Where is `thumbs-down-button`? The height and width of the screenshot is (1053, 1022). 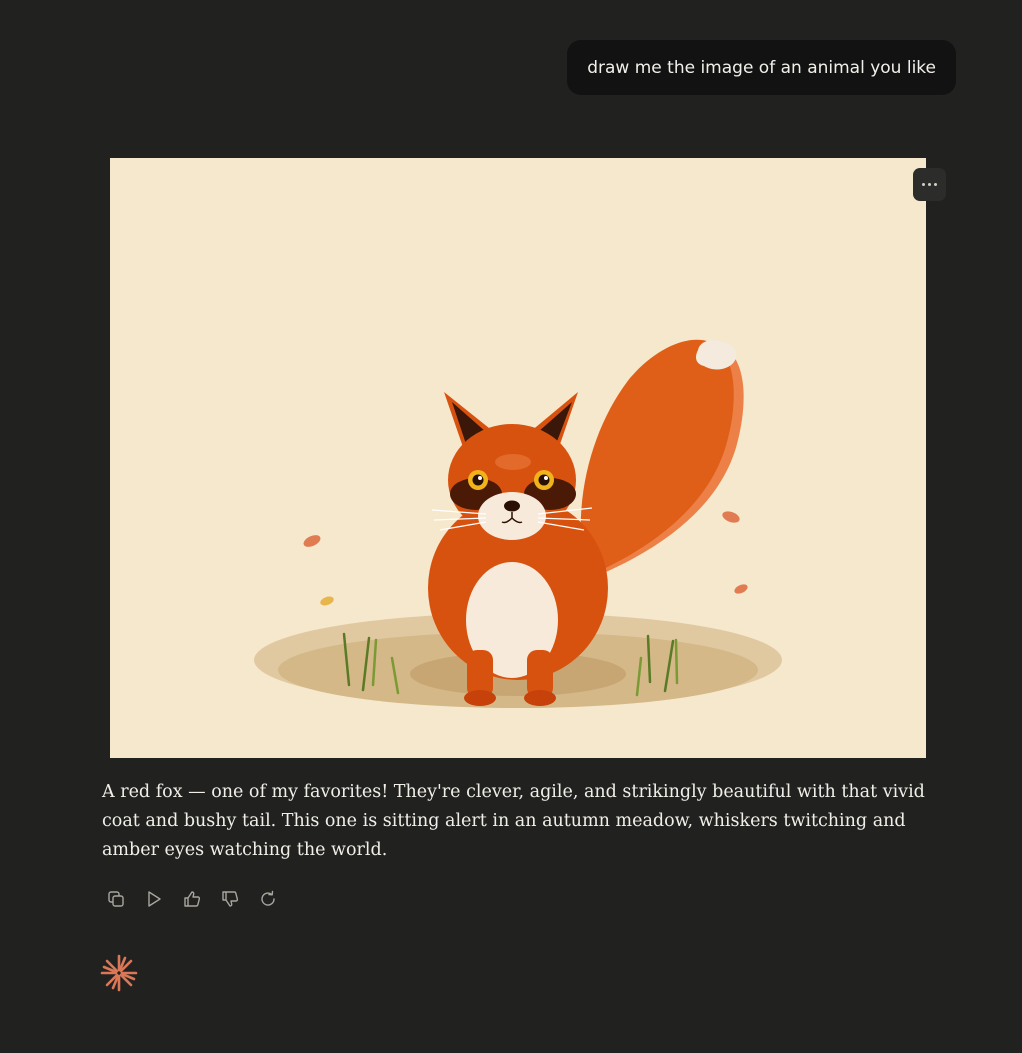
thumbs-down-button is located at coordinates (230, 899).